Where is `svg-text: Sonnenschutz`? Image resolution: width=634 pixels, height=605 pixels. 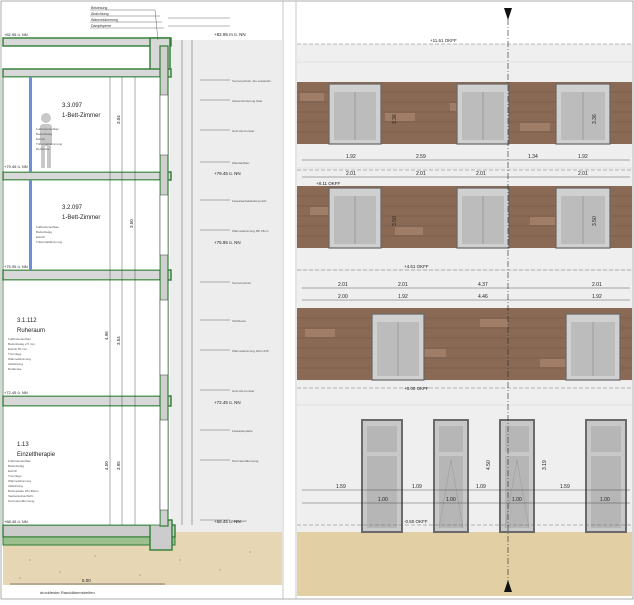
svg-text: Sonnenschutz is located at coordinates (242, 283).